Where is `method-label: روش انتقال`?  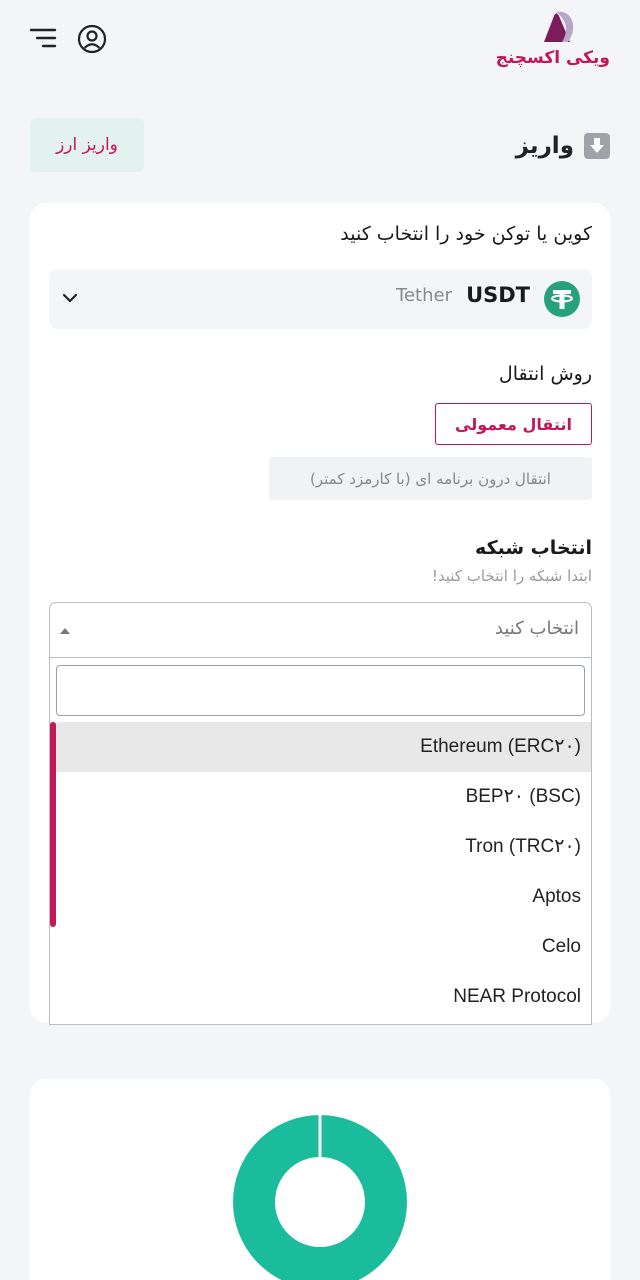 method-label: روش انتقال is located at coordinates (545, 374).